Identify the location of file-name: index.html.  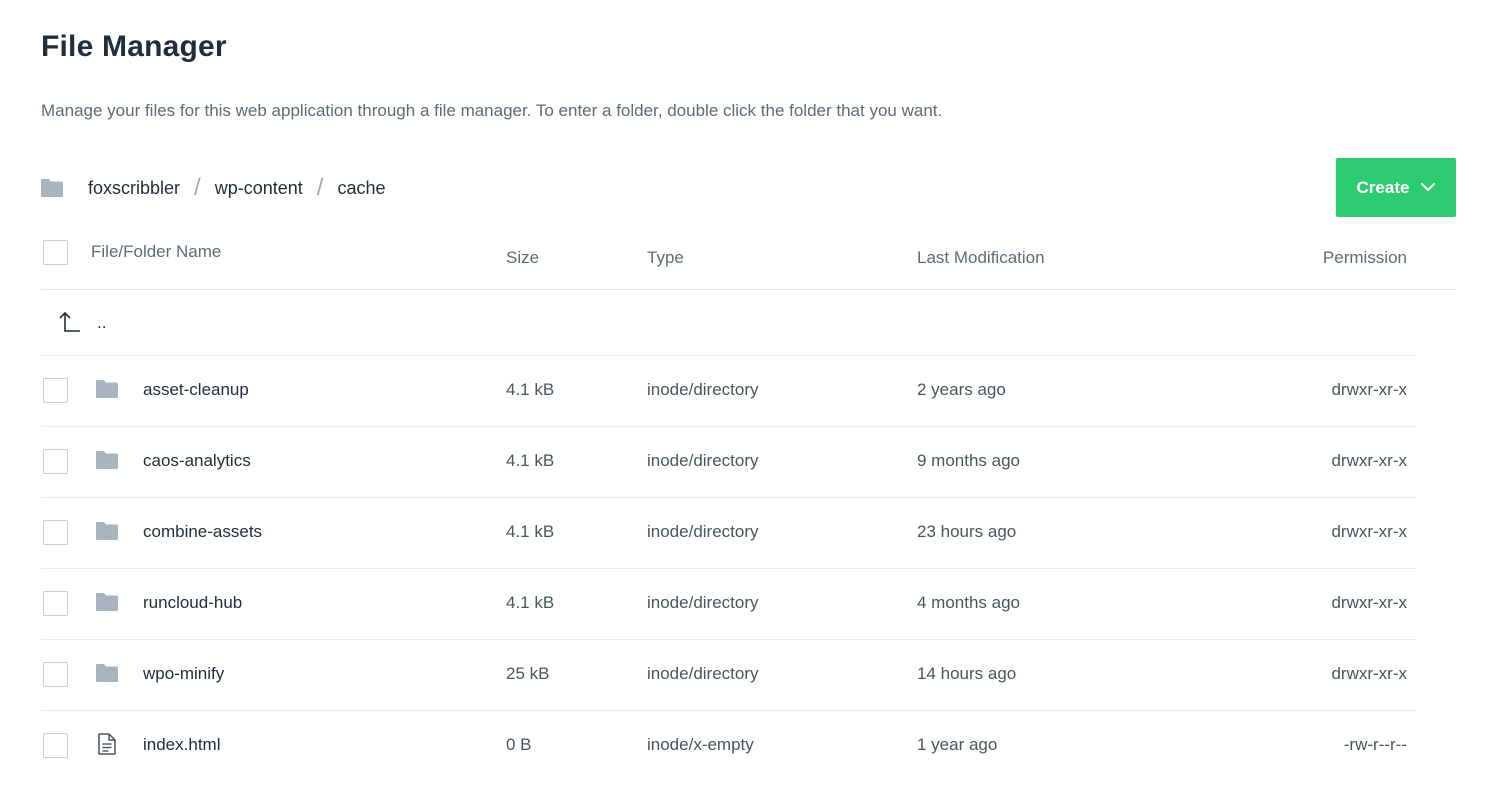
(181, 745).